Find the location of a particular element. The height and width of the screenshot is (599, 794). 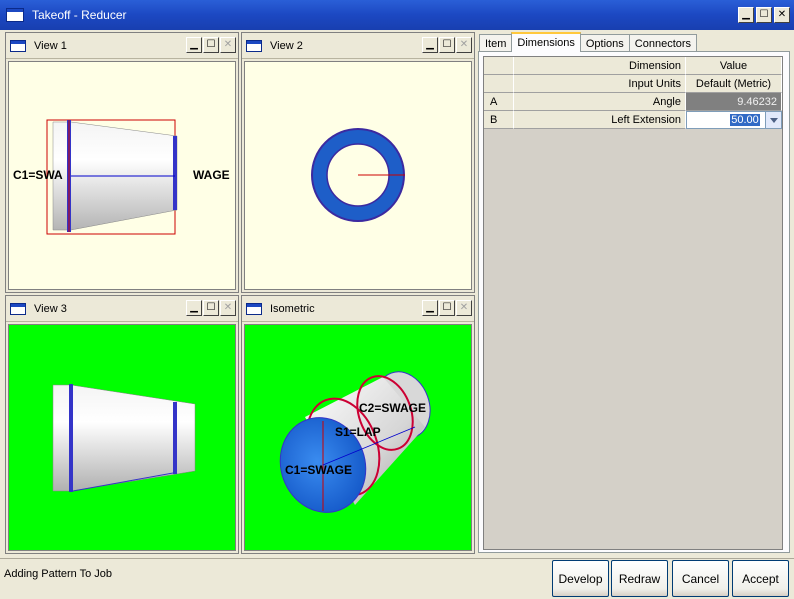

status-divider is located at coordinates (397, 558).